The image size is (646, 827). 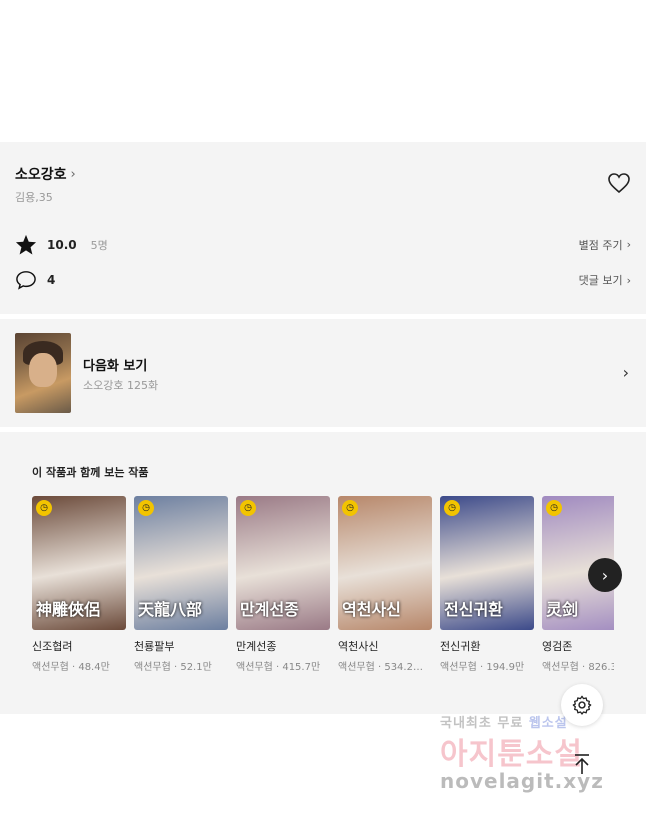 What do you see at coordinates (323, 244) in the screenshot?
I see `rating-row: 10.0 5명 별점 주기 ›` at bounding box center [323, 244].